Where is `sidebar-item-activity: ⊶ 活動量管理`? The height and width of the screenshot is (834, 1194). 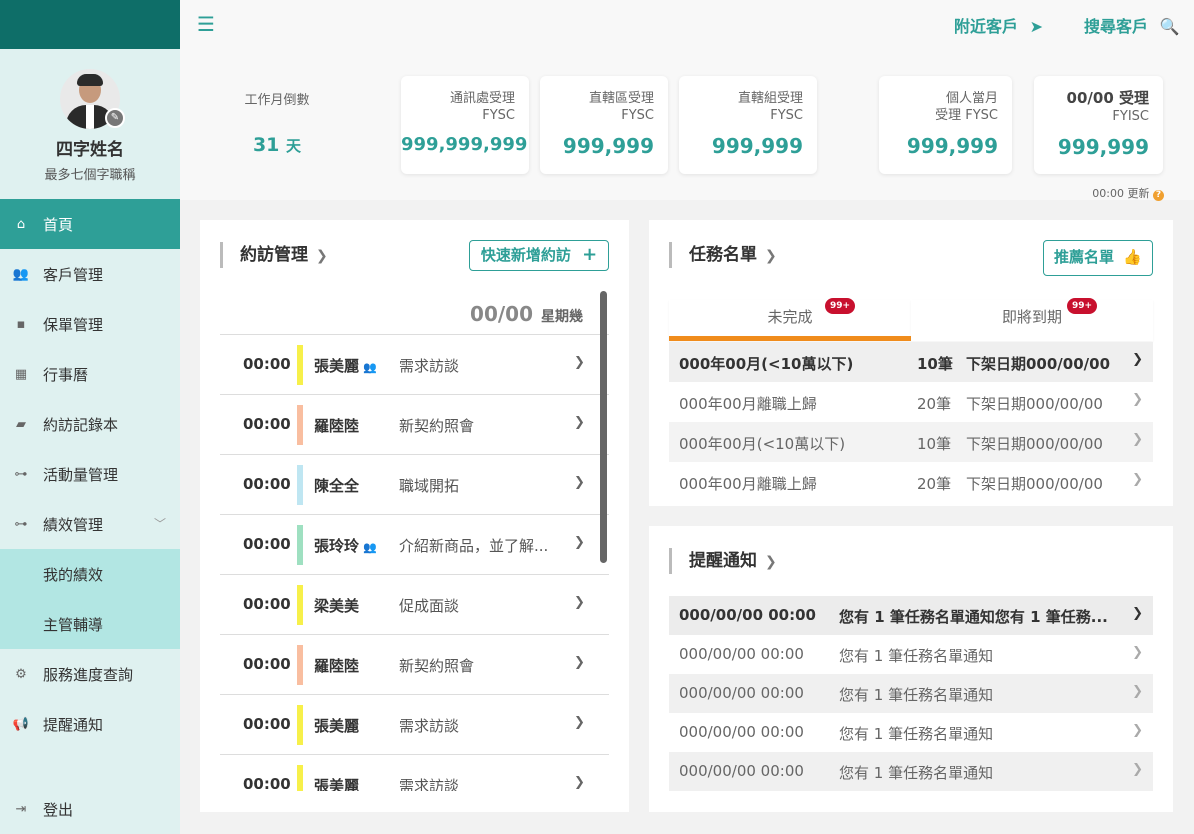 sidebar-item-activity: ⊶ 活動量管理 is located at coordinates (90, 474).